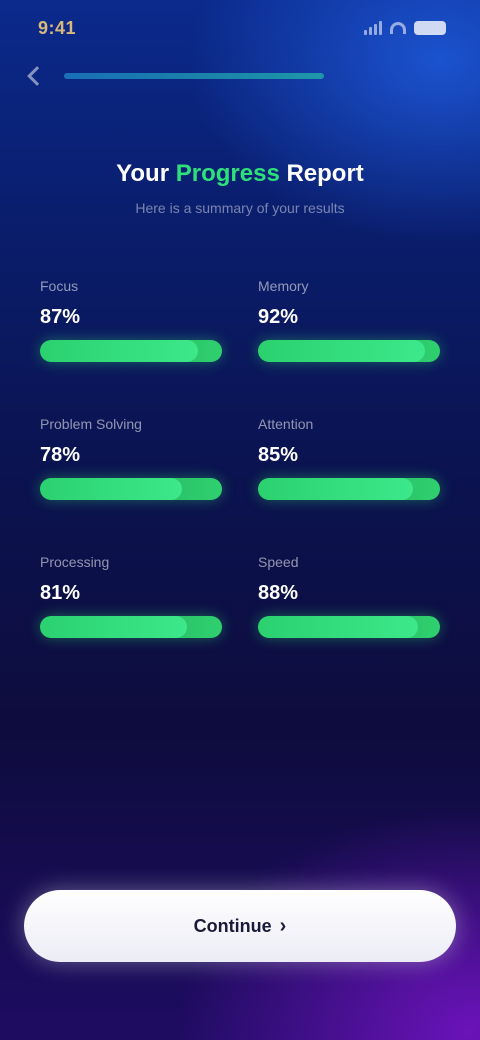 The width and height of the screenshot is (480, 1040). I want to click on progress-bar, so click(194, 76).